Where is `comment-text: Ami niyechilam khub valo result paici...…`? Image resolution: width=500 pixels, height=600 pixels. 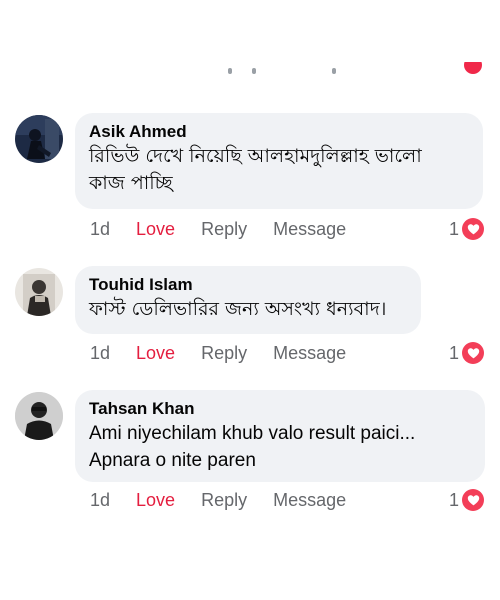
comment-text: Ami niyechilam khub valo result paici...… is located at coordinates (252, 447).